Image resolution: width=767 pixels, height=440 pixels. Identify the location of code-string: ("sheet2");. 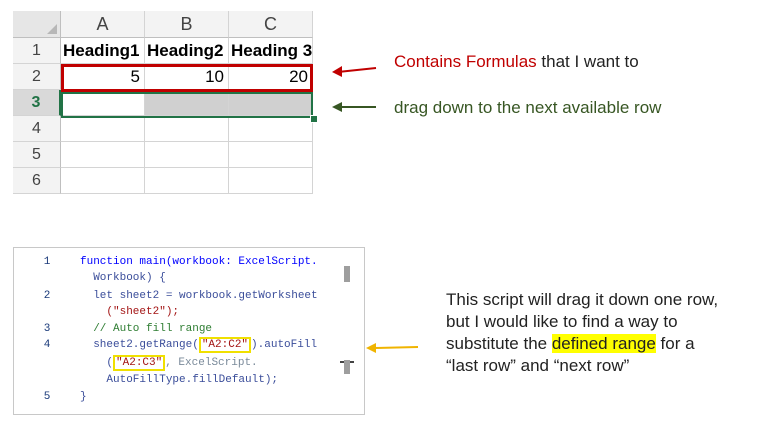
(130, 312).